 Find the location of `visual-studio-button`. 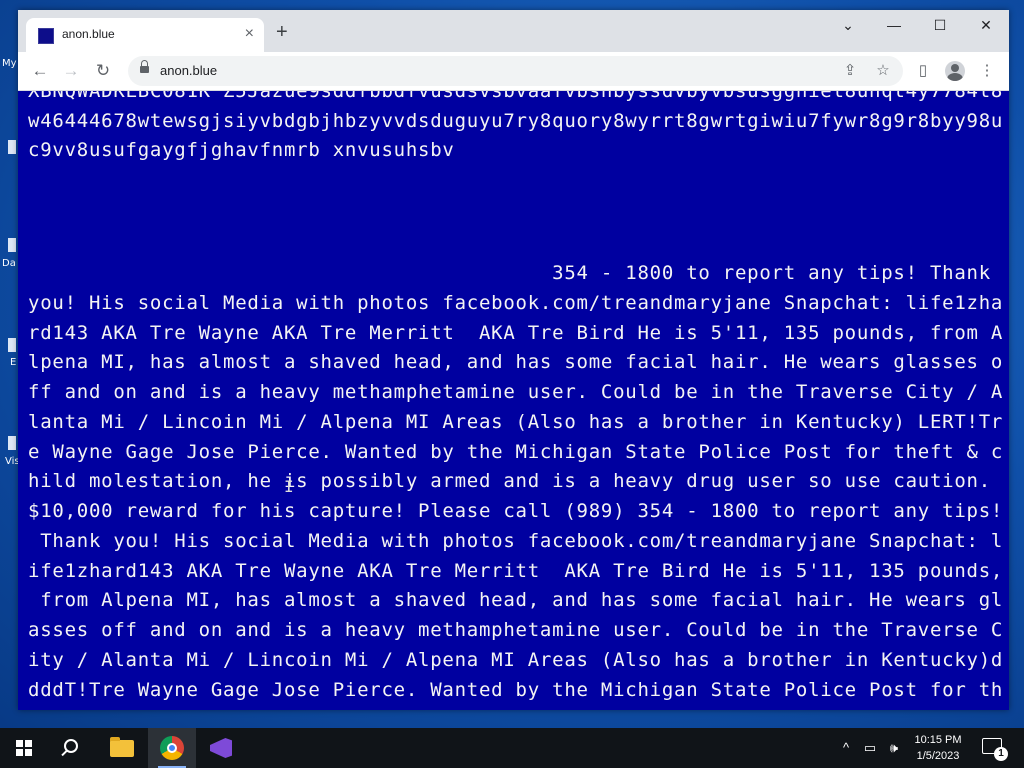

visual-studio-button is located at coordinates (221, 748).